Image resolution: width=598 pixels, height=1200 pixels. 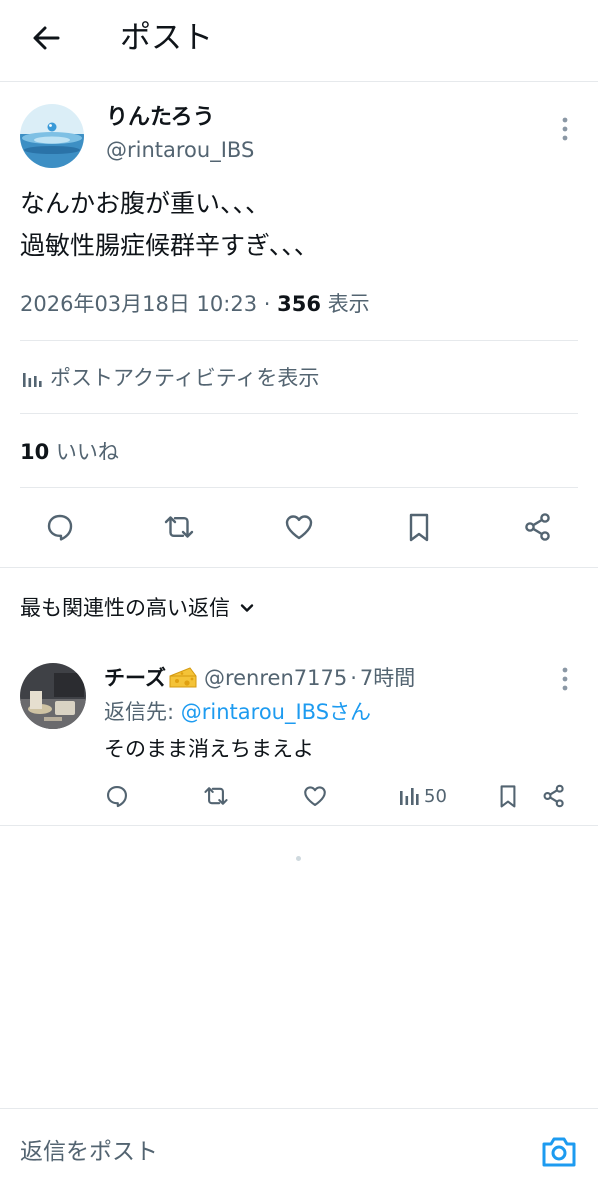 I want to click on repost-button, so click(x=179, y=527).